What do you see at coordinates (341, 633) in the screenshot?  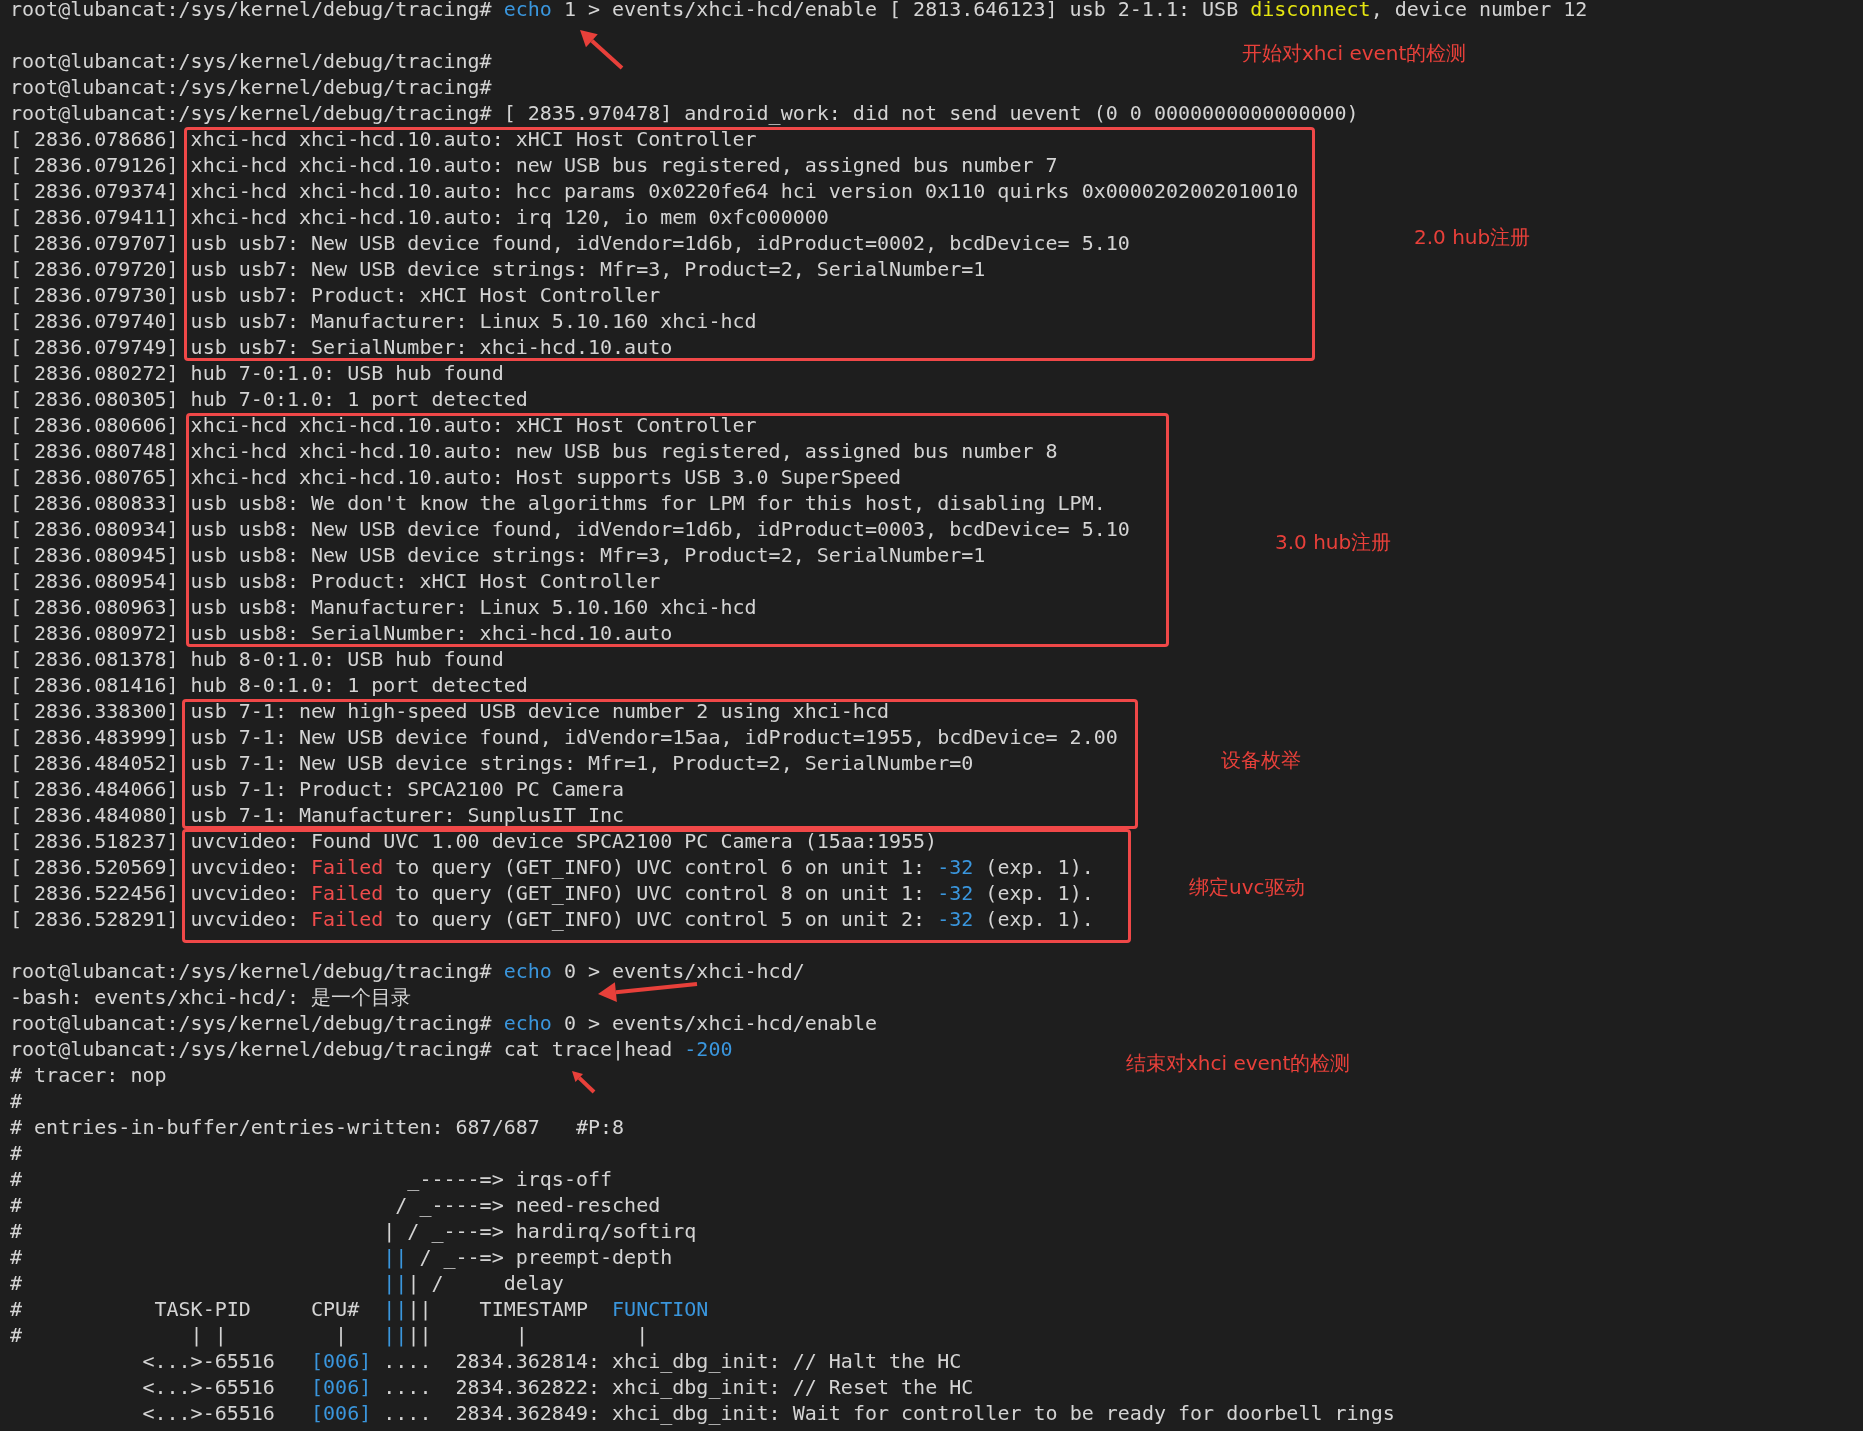 I see `terminal-line: [ 2836.080972] usb usb8: SerialNumber: xhci-hcd.10.auto` at bounding box center [341, 633].